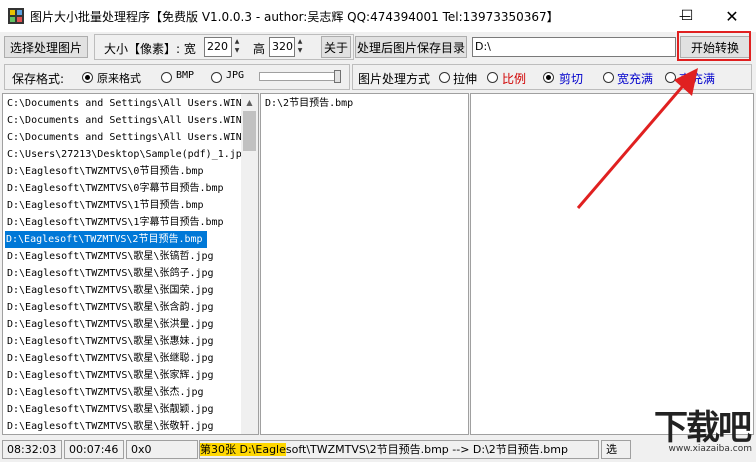 The image size is (756, 462). Describe the element at coordinates (119, 78) in the screenshot. I see `format-original-label: 原来格式` at that location.